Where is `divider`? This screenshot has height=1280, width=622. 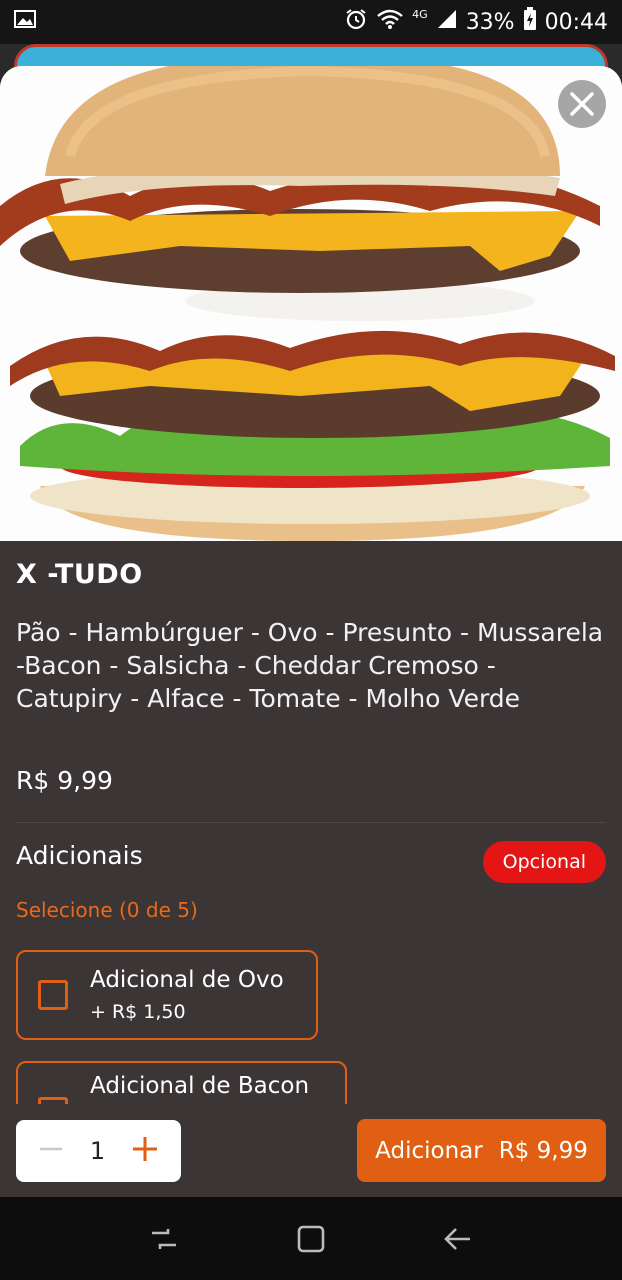
divider is located at coordinates (311, 822).